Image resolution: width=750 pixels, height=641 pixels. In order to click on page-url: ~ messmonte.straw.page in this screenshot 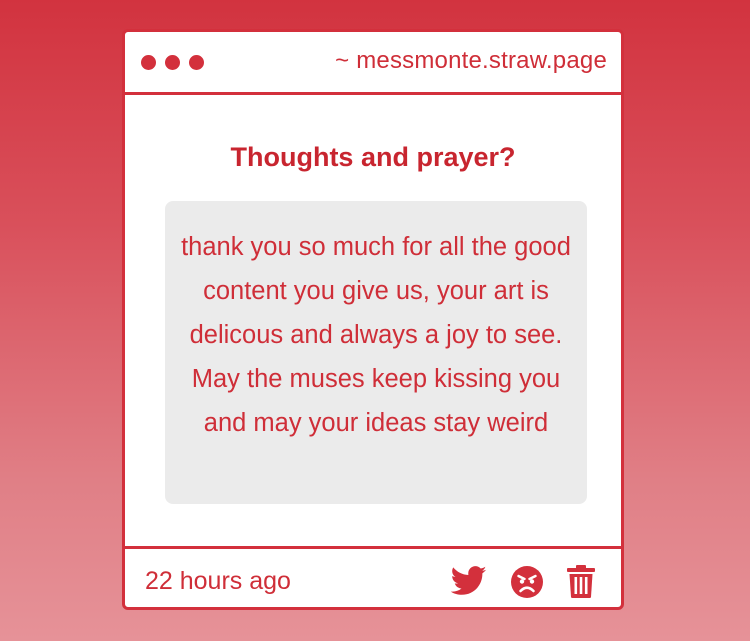, I will do `click(471, 61)`.